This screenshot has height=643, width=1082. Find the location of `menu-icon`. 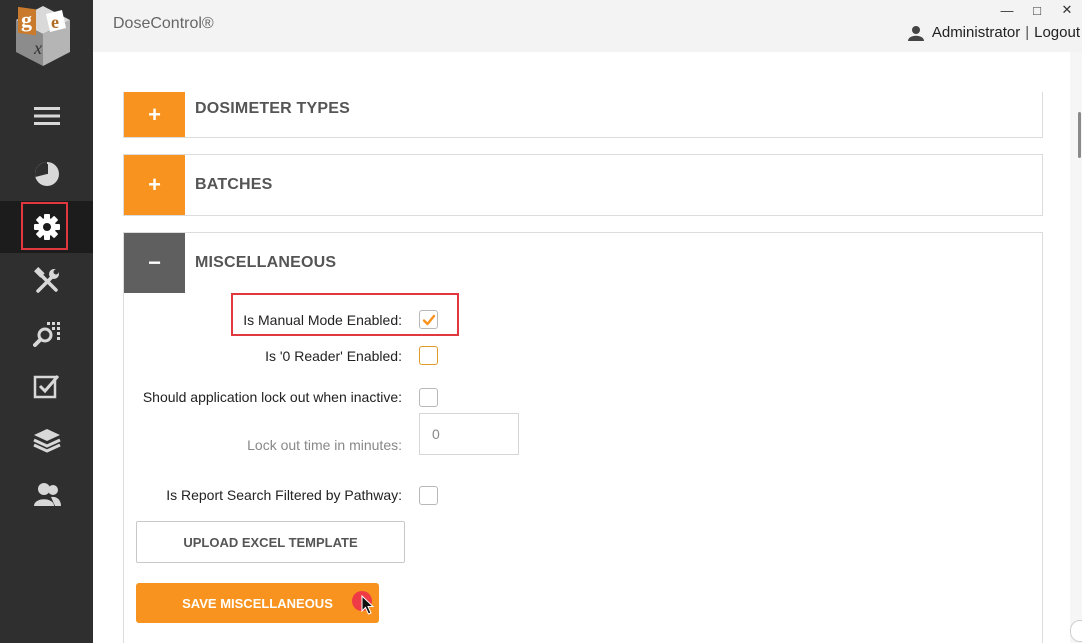

menu-icon is located at coordinates (46, 116).